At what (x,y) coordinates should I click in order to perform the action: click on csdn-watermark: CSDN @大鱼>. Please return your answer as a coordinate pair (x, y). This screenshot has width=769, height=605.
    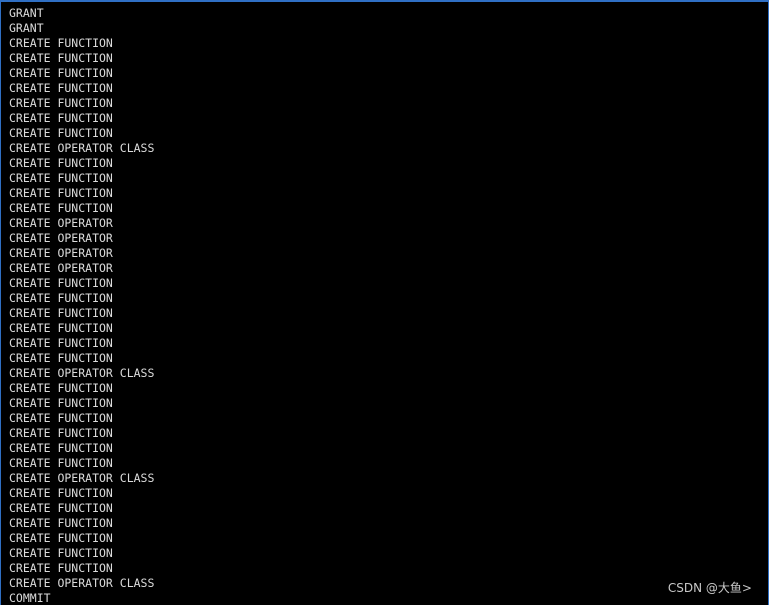
    Looking at the image, I should click on (709, 588).